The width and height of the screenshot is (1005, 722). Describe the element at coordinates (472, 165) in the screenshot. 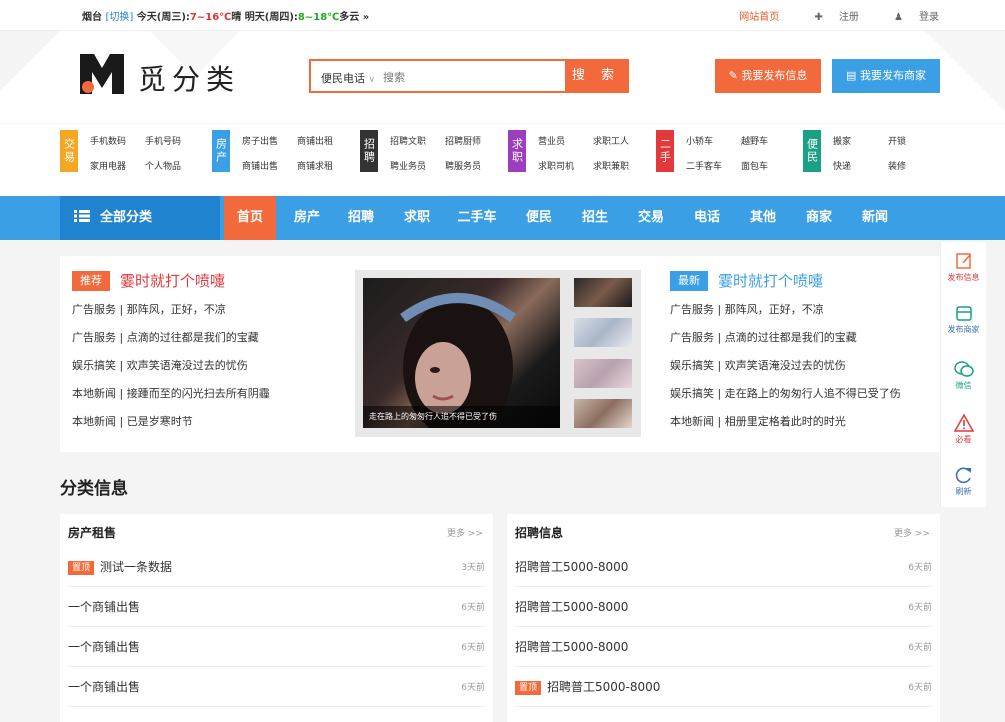

I see `category-link: 聘服务员` at that location.